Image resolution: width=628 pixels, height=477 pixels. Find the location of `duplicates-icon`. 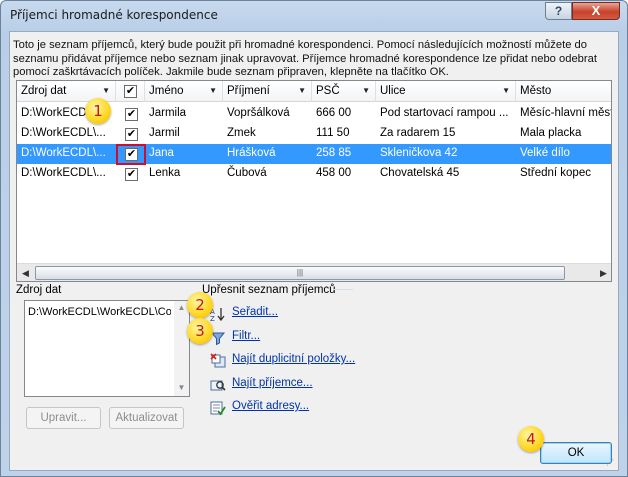

duplicates-icon is located at coordinates (218, 360).